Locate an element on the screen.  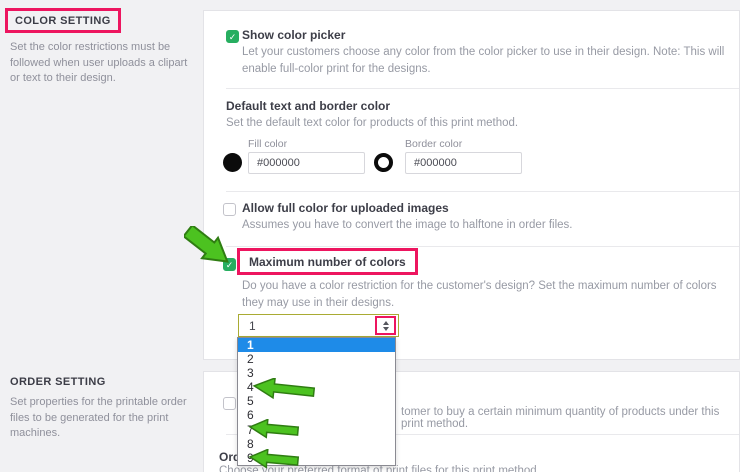
order-setting-title: ORDER SETTING is located at coordinates (58, 382).